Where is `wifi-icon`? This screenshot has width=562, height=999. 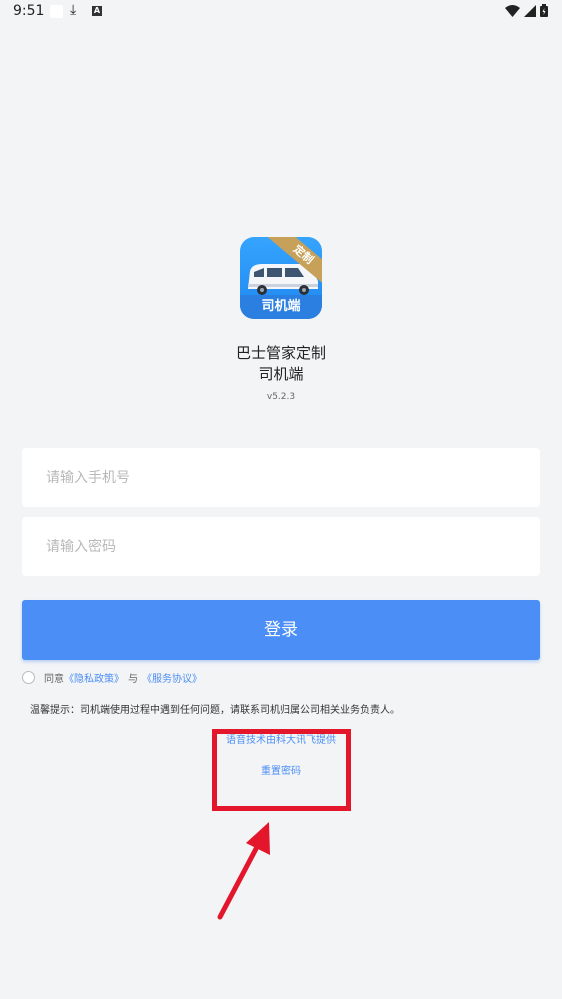 wifi-icon is located at coordinates (512, 10).